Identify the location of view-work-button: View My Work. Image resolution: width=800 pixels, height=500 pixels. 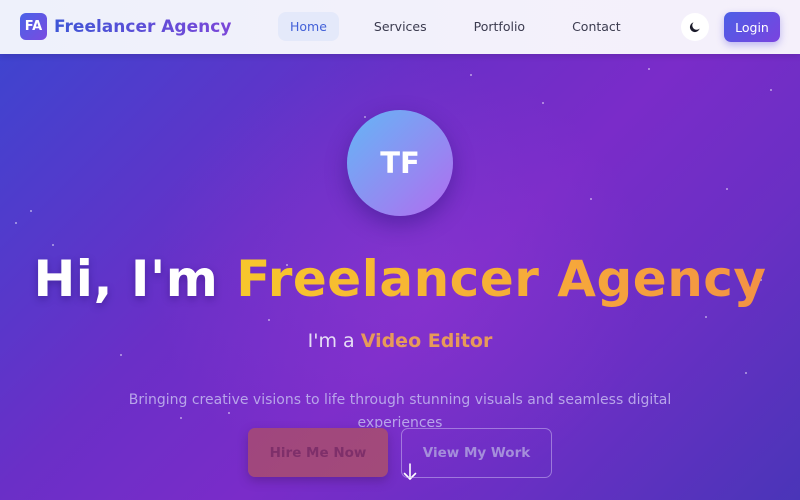
(476, 453).